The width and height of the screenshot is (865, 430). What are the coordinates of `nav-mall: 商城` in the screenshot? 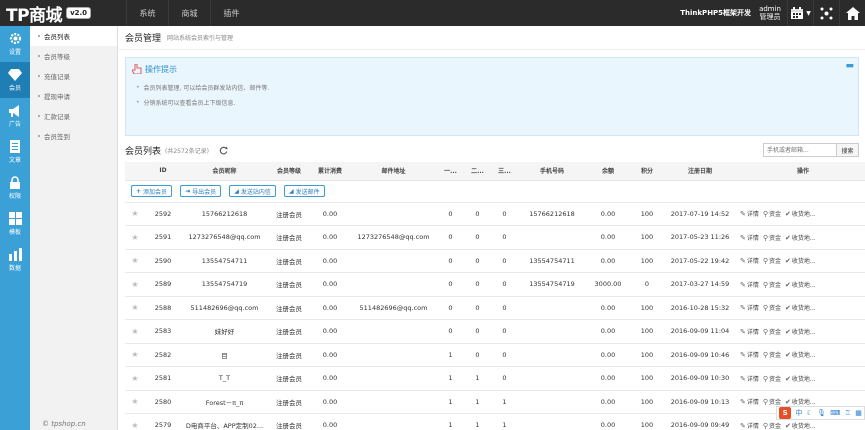 It's located at (189, 13).